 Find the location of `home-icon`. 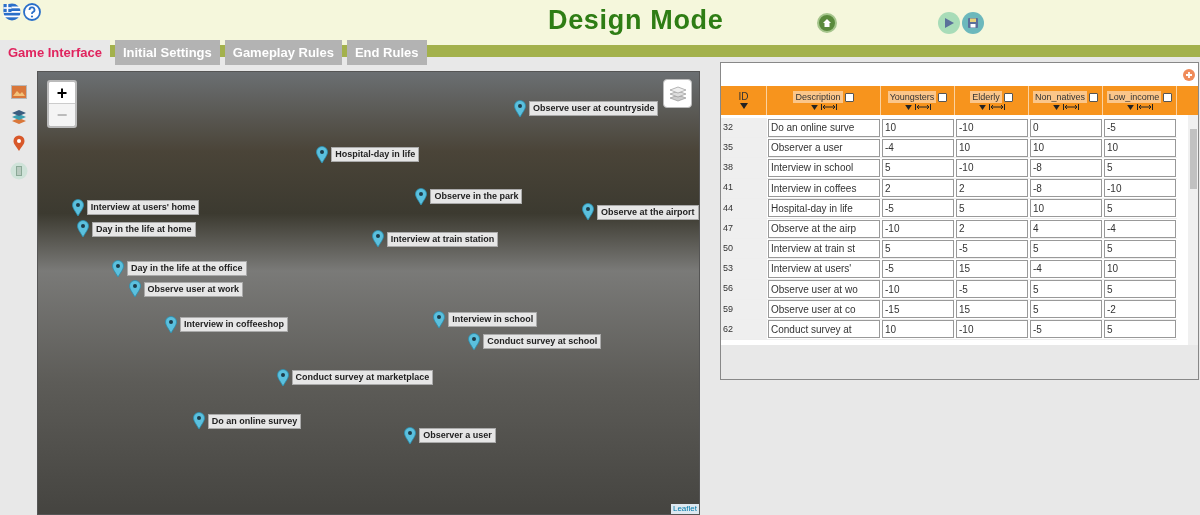

home-icon is located at coordinates (827, 23).